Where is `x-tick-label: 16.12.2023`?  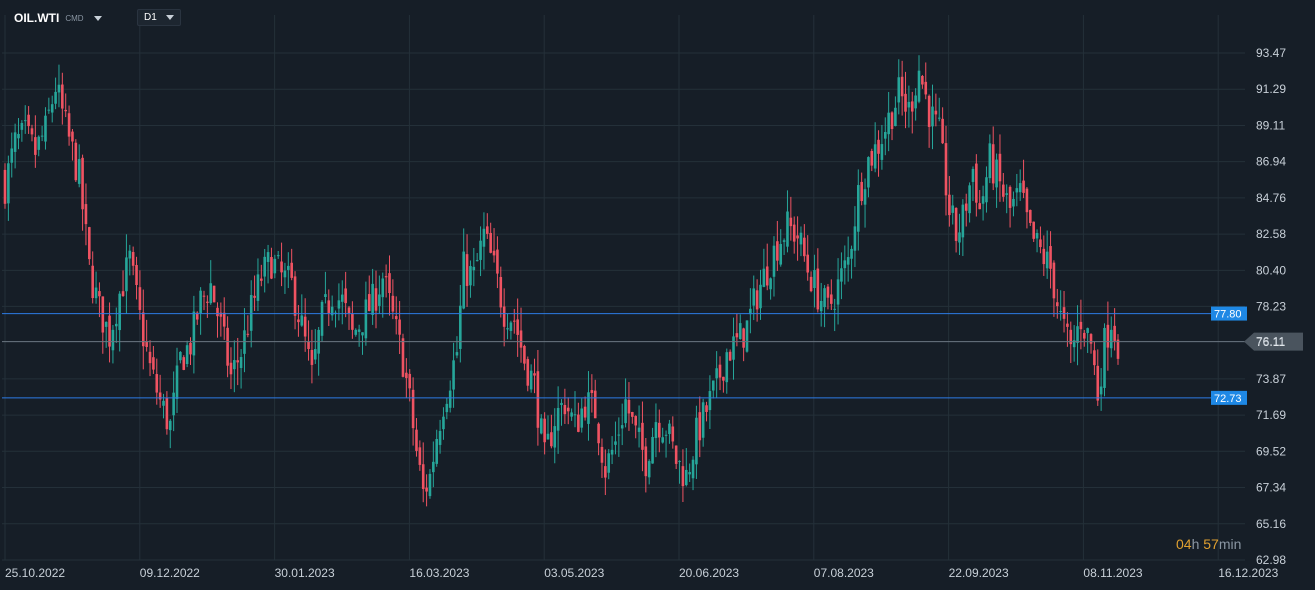 x-tick-label: 16.12.2023 is located at coordinates (1248, 573).